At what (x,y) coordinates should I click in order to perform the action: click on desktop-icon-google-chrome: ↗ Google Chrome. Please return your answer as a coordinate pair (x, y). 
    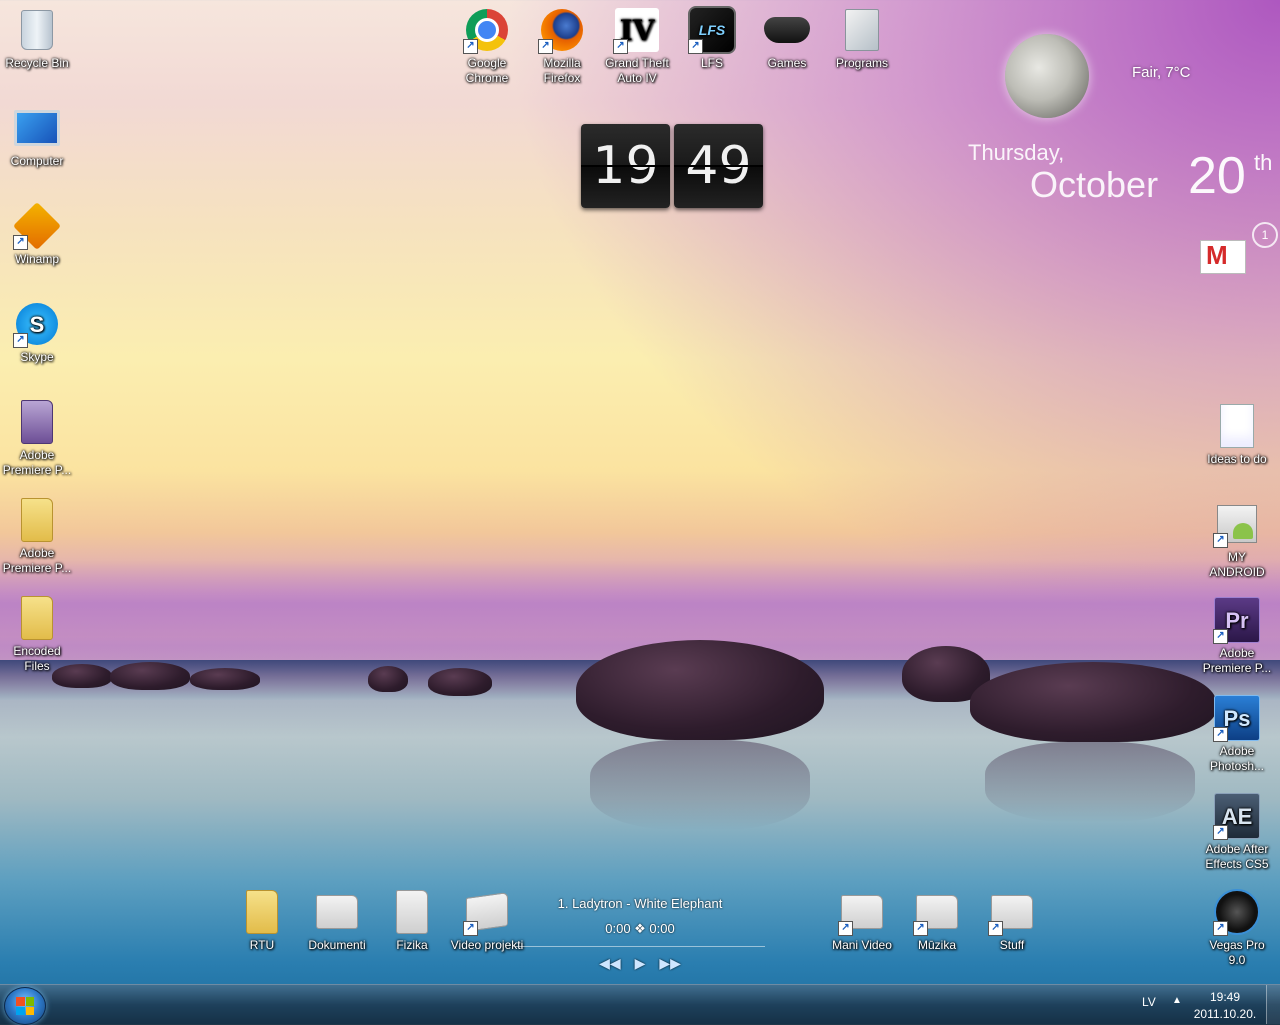
    Looking at the image, I should click on (487, 46).